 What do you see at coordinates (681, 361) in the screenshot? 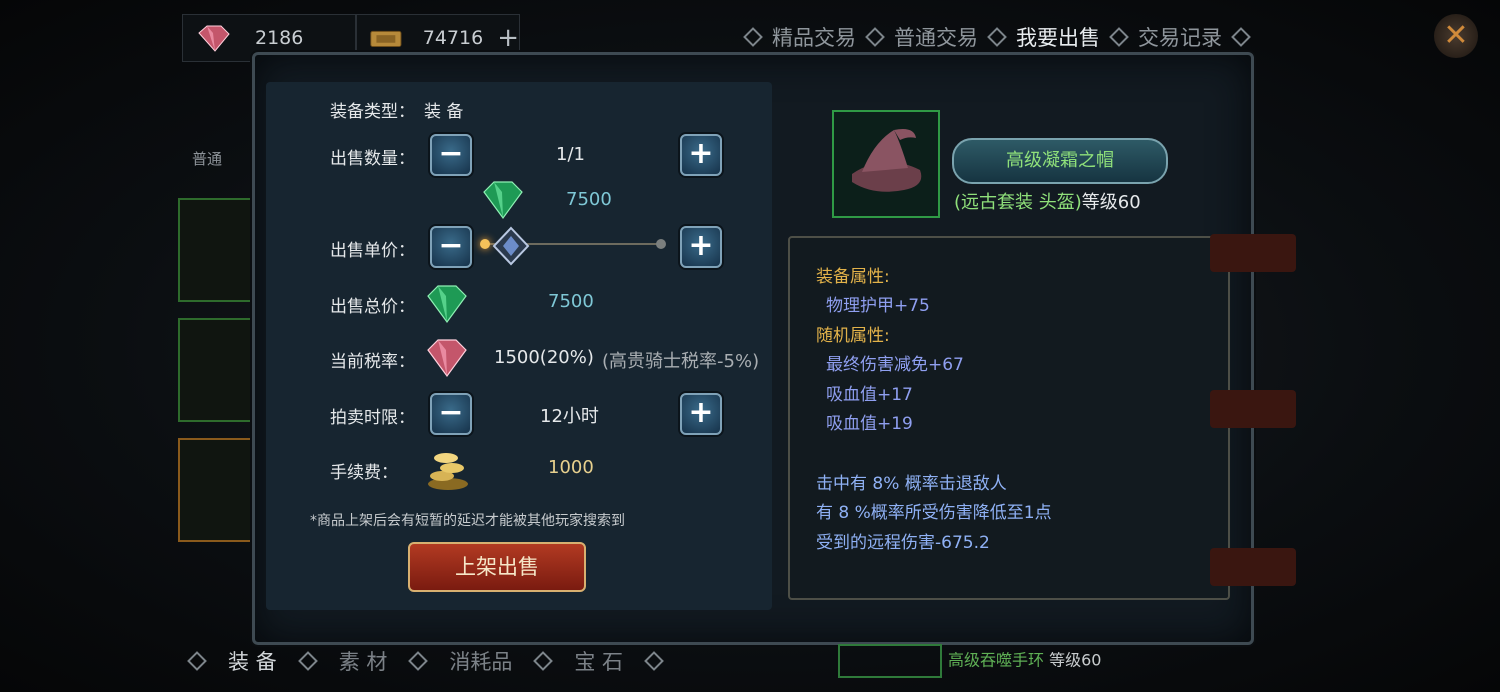
I see `tax-discount-note: (高贵骑士税率-5%)` at bounding box center [681, 361].